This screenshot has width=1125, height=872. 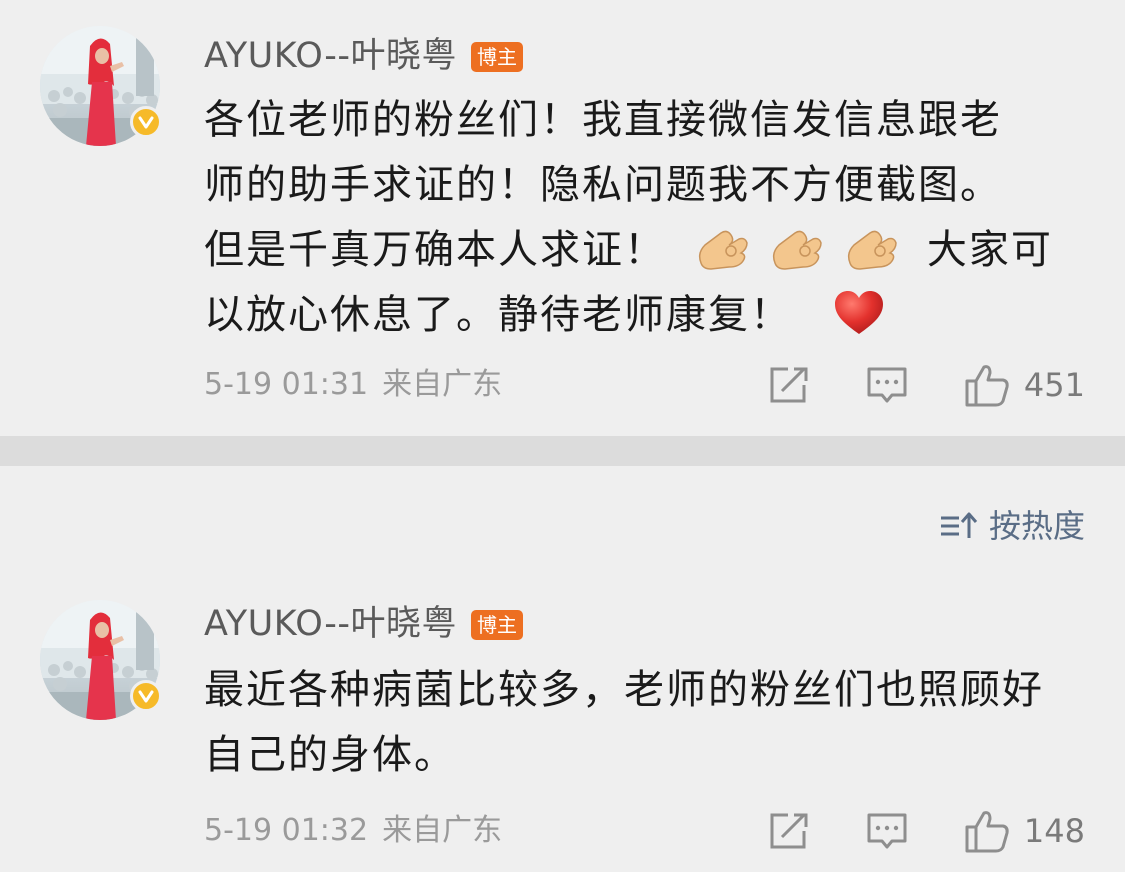 What do you see at coordinates (1054, 385) in the screenshot?
I see `like-count: 451` at bounding box center [1054, 385].